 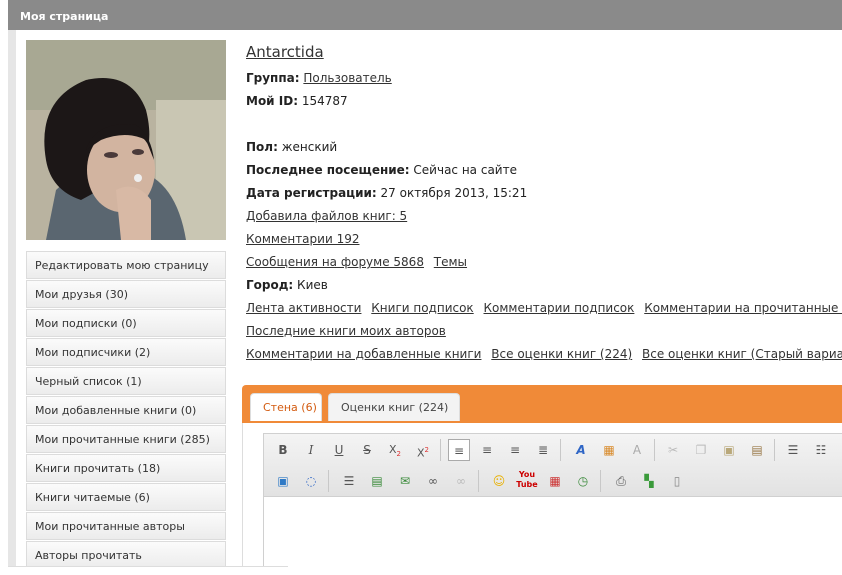 I want to click on copy-icon: ❐, so click(x=701, y=450).